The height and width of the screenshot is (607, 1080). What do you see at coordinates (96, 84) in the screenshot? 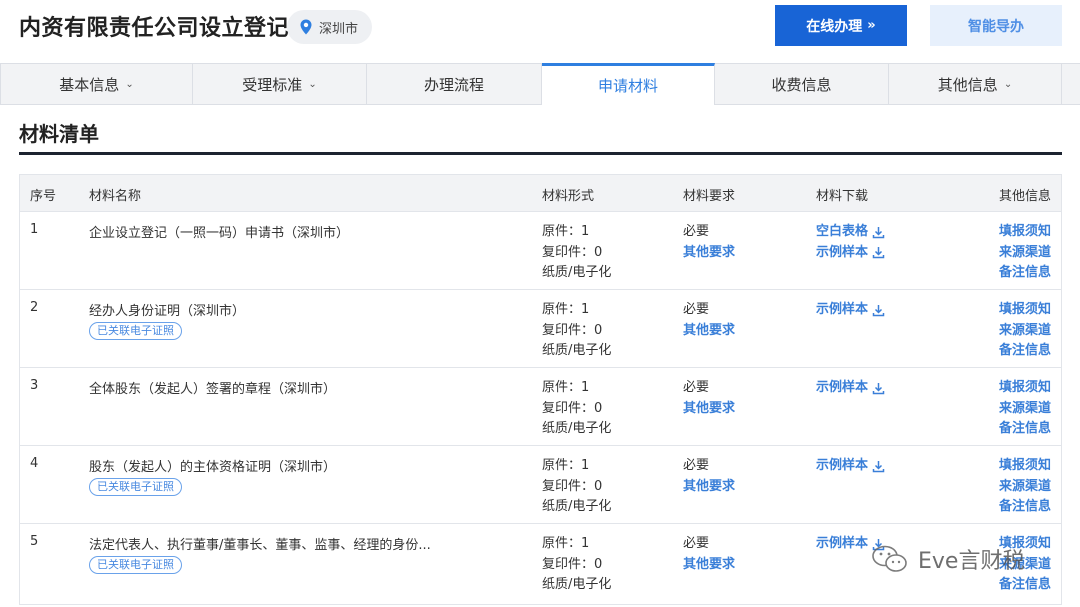
I see `tab-basic-info: 基本信息 ⌄` at bounding box center [96, 84].